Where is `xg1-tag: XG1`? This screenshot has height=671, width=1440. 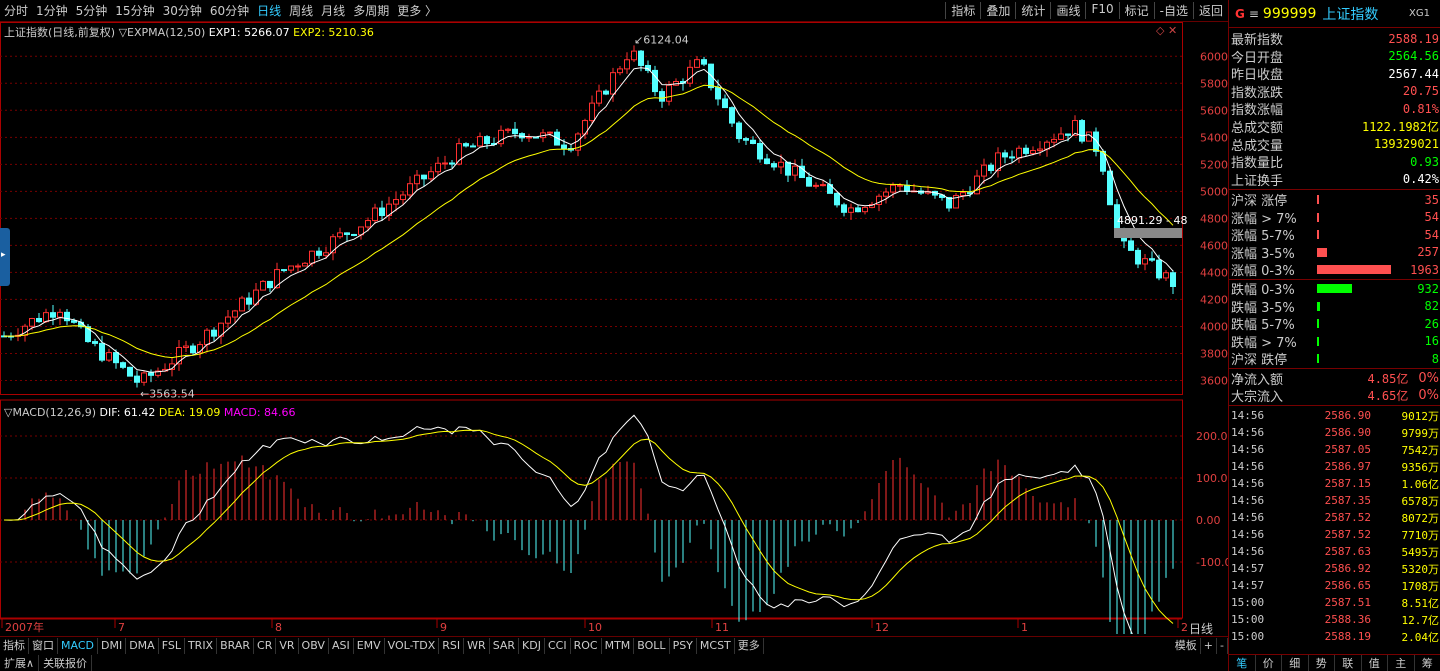
xg1-tag: XG1 is located at coordinates (1419, 13).